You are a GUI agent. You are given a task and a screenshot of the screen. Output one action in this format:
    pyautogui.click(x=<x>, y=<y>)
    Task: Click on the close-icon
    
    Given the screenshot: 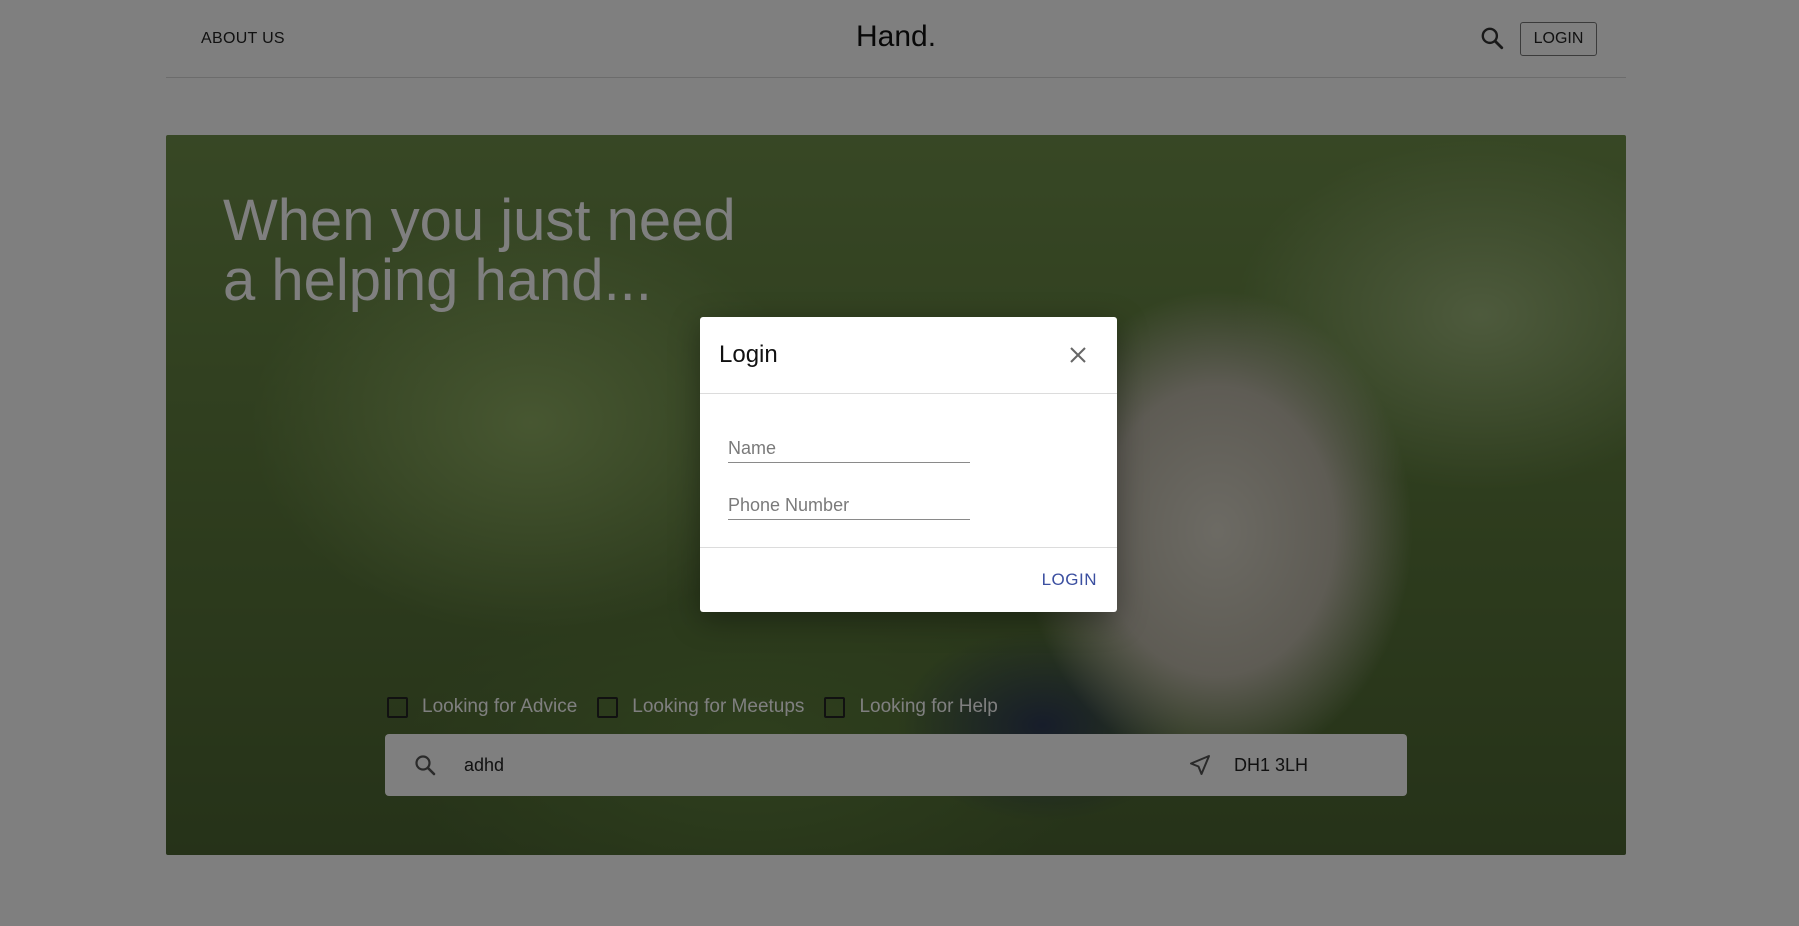 What is the action you would take?
    pyautogui.click(x=1078, y=355)
    